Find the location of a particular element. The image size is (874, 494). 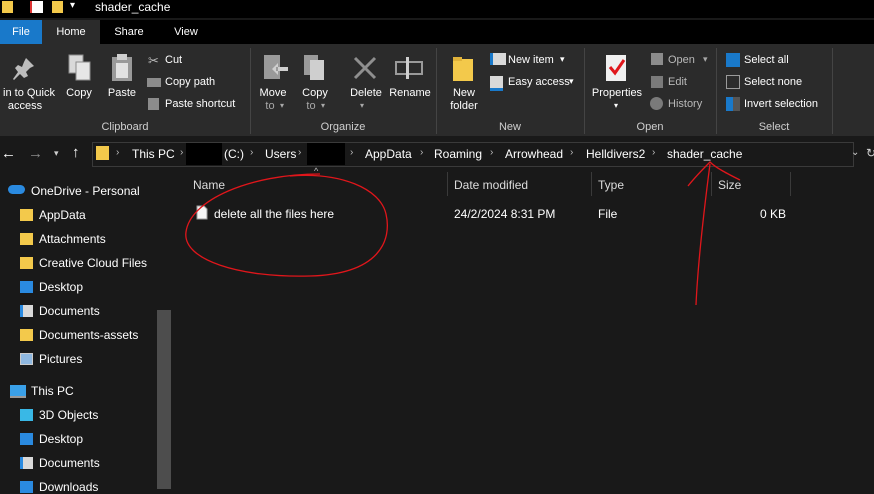

copy-to-icon is located at coordinates (316, 68).